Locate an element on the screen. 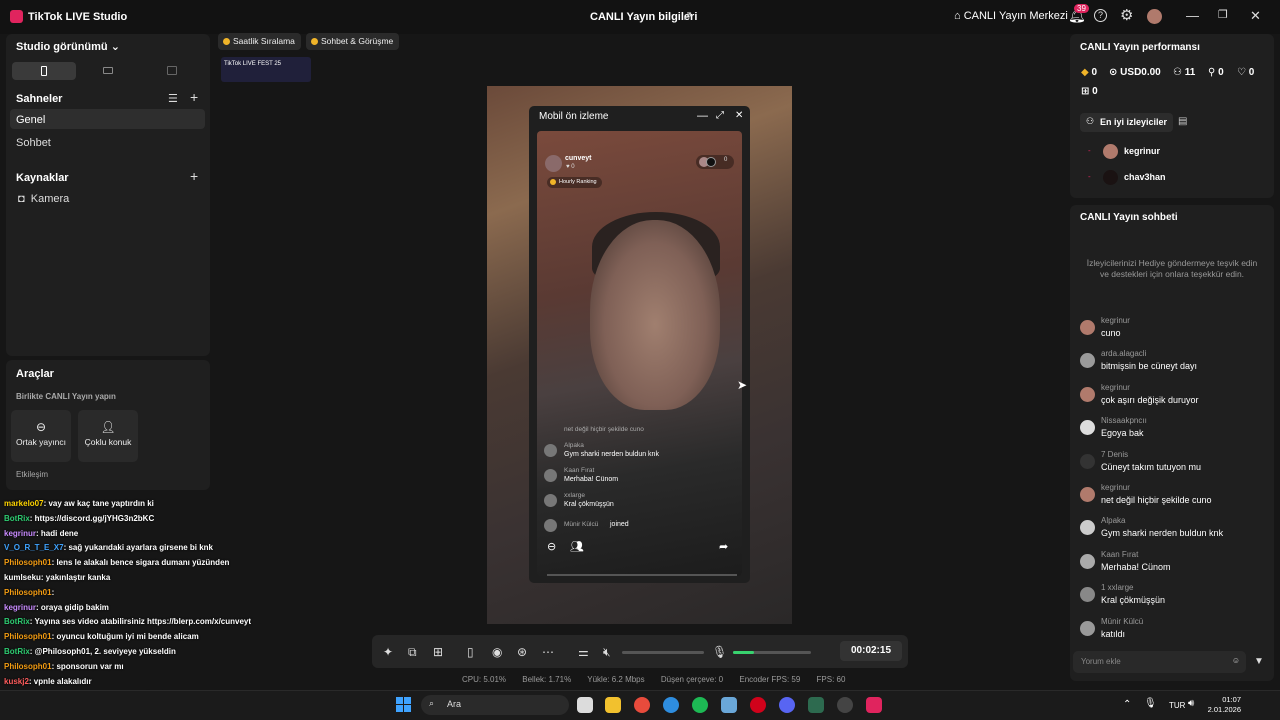 This screenshot has height=720, width=1280. studio-view-dropdown: Studio görünümü ⌄ is located at coordinates (68, 46).